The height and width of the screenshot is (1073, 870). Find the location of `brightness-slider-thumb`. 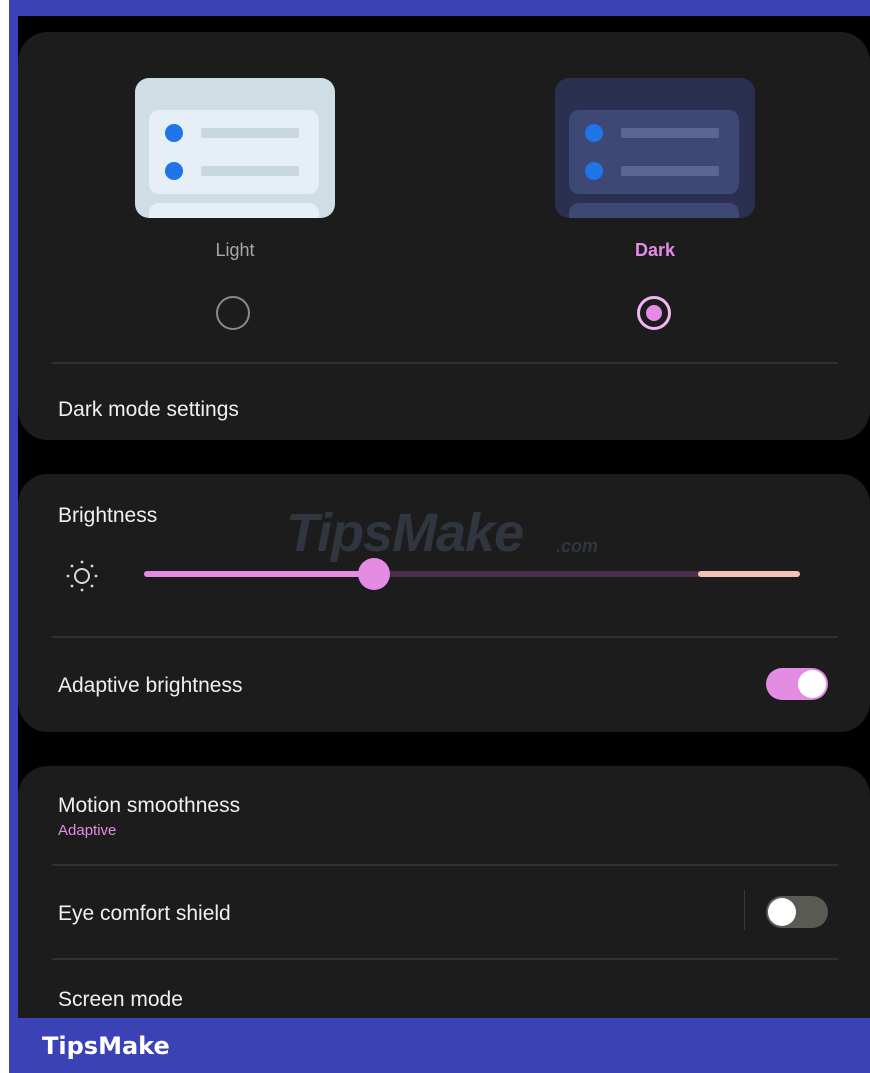

brightness-slider-thumb is located at coordinates (373, 574).